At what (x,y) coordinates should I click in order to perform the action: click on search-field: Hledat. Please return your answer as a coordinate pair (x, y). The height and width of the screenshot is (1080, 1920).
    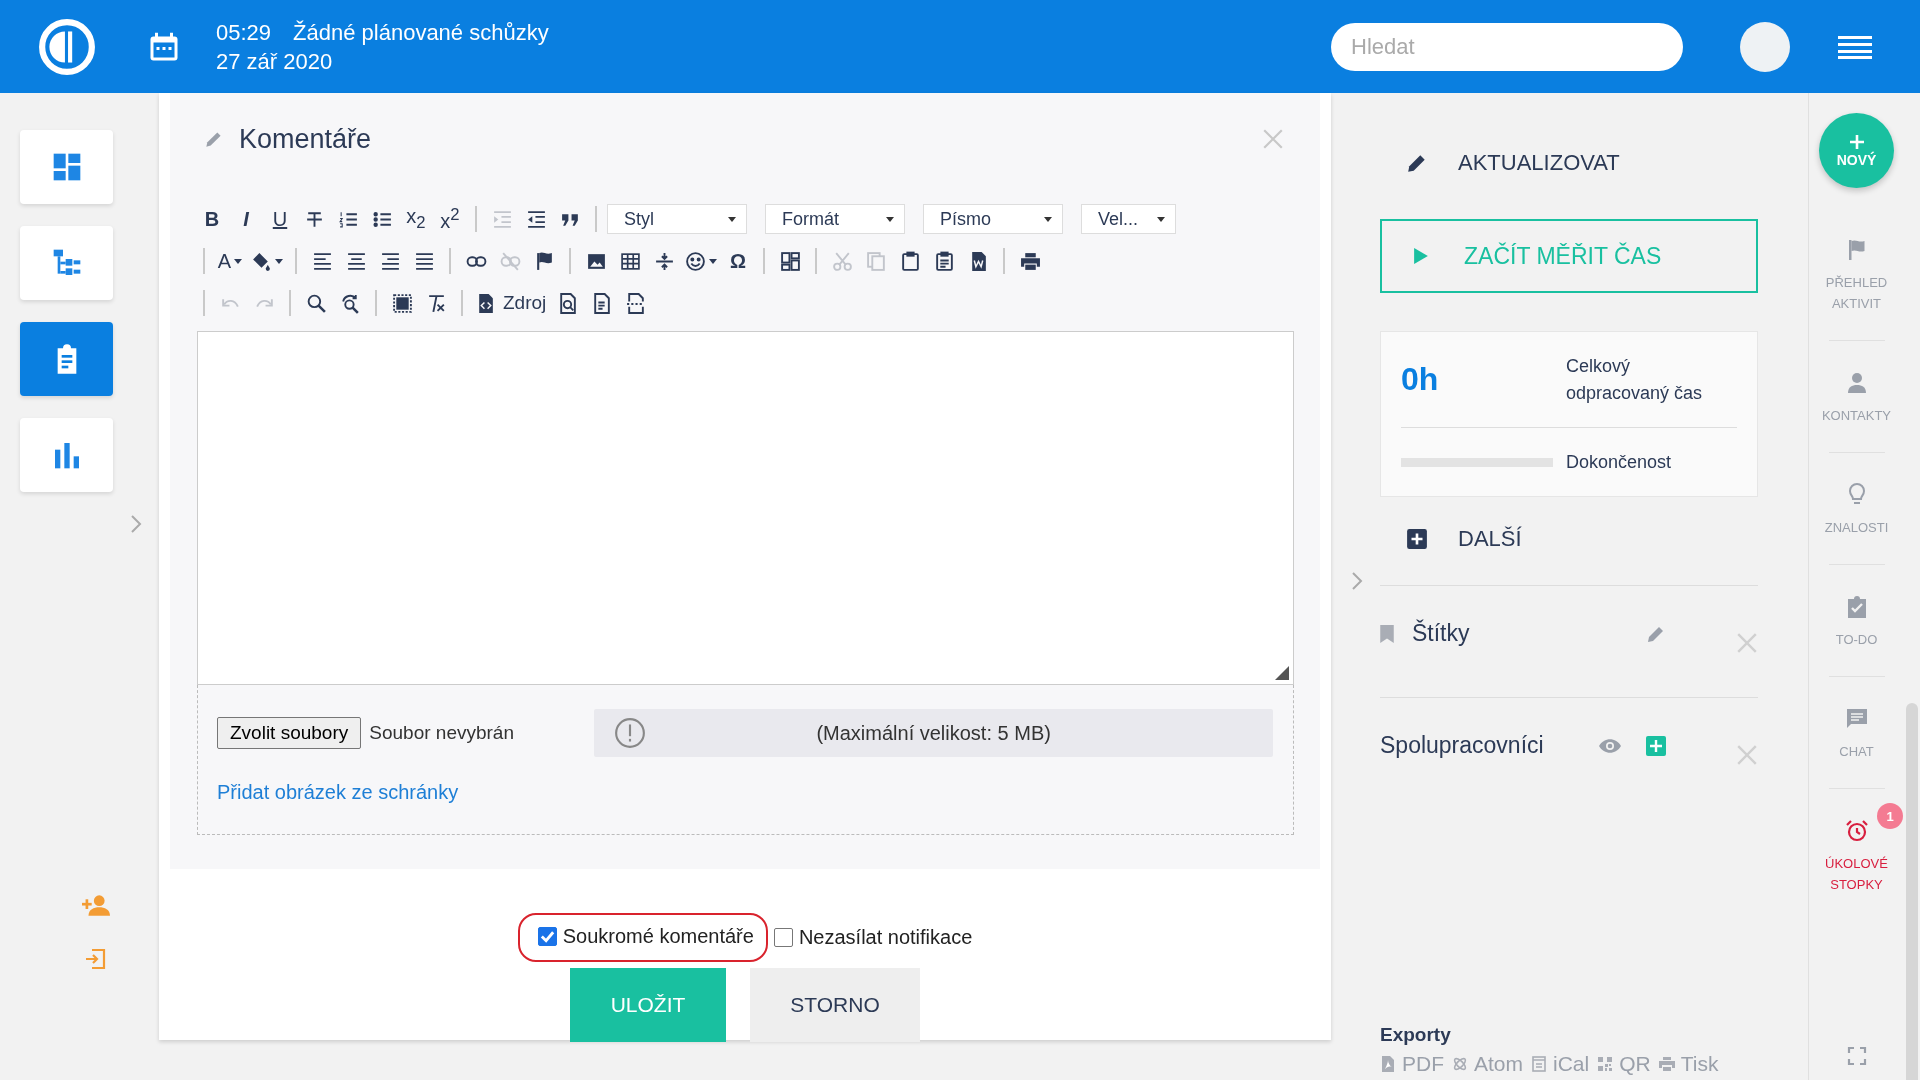
    Looking at the image, I should click on (1507, 46).